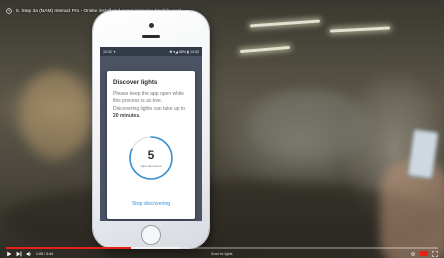 The width and height of the screenshot is (444, 258). What do you see at coordinates (127, 115) in the screenshot?
I see `dialog-message-duration: 20 minutes.` at bounding box center [127, 115].